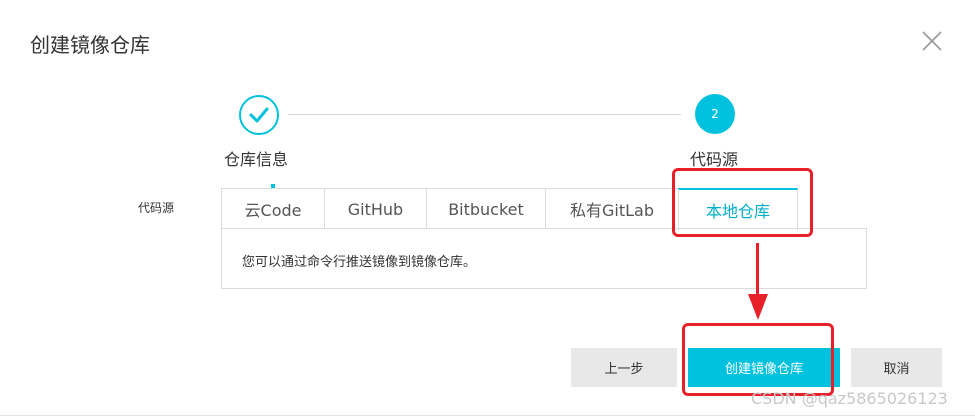 This screenshot has width=975, height=419. I want to click on step-completed-circle, so click(259, 115).